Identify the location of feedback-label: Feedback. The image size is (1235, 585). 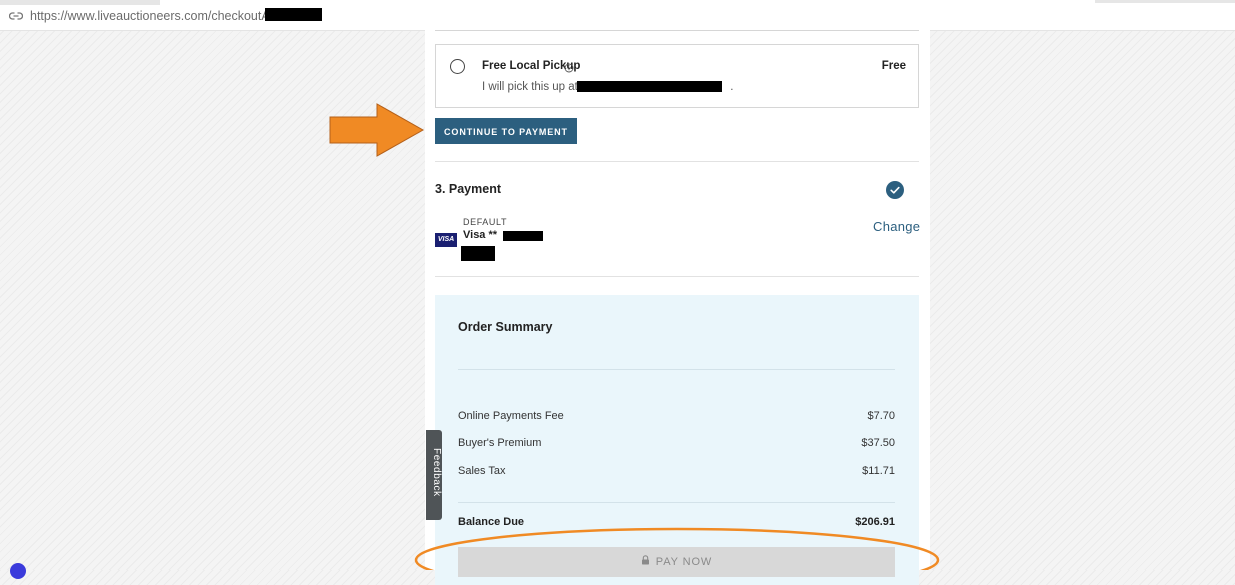
(436, 472).